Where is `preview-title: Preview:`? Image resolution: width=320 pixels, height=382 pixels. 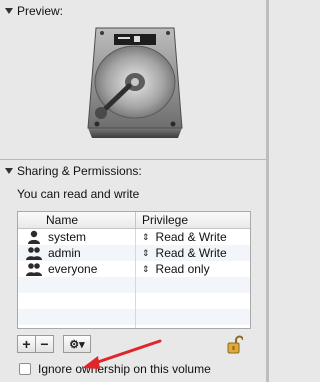
preview-title: Preview: is located at coordinates (40, 11).